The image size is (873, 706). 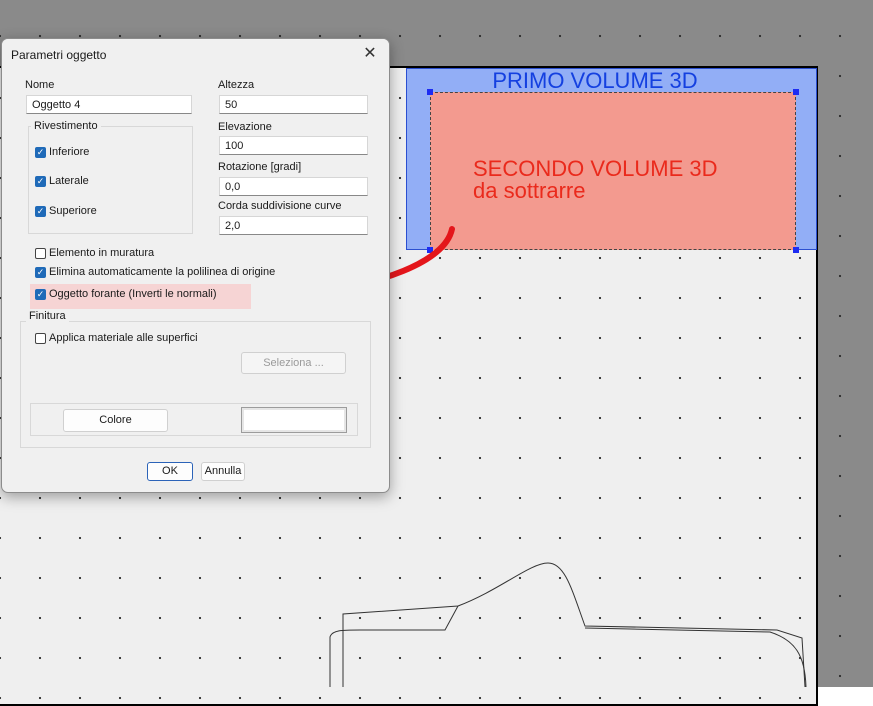 What do you see at coordinates (195, 54) in the screenshot?
I see `dialog-titlebar: Parametri oggetto ✕` at bounding box center [195, 54].